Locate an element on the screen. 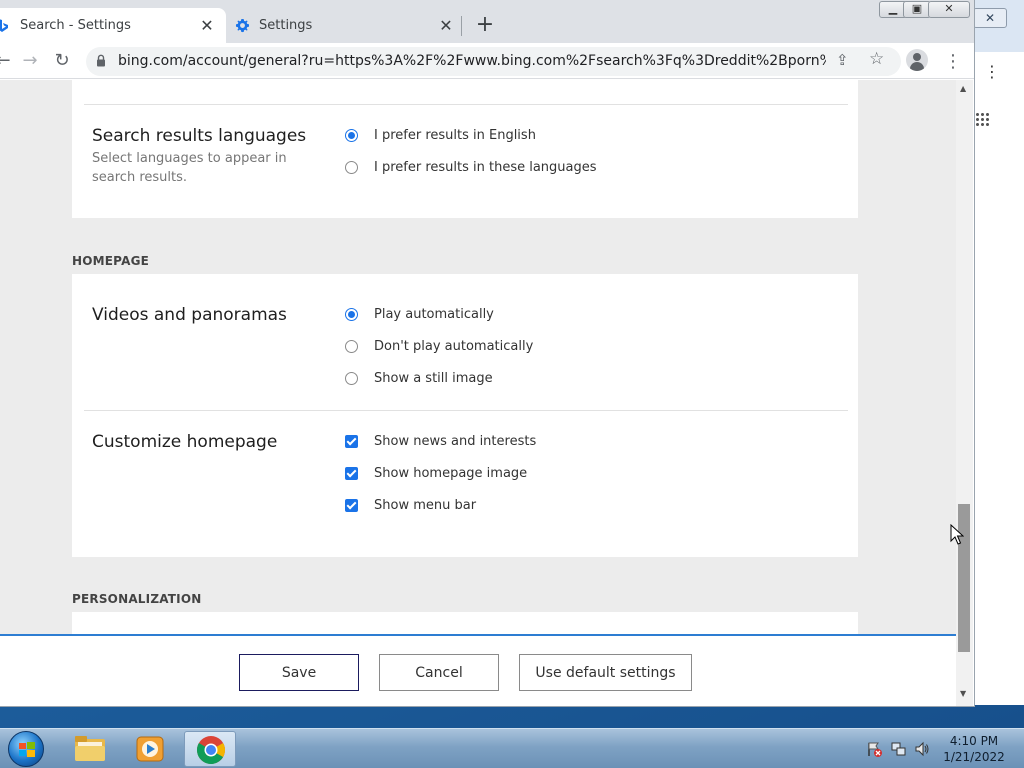  search-results-languages-title: Search results languages is located at coordinates (199, 136).